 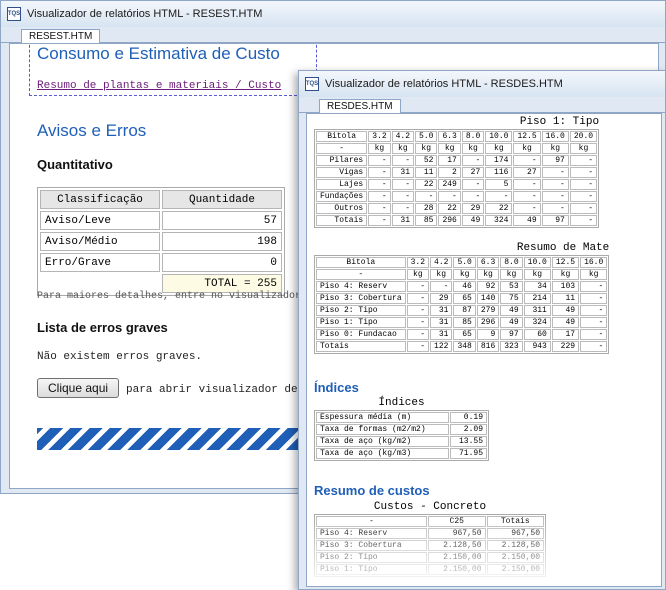 What do you see at coordinates (499, 172) in the screenshot?
I see `table-cell: 116` at bounding box center [499, 172].